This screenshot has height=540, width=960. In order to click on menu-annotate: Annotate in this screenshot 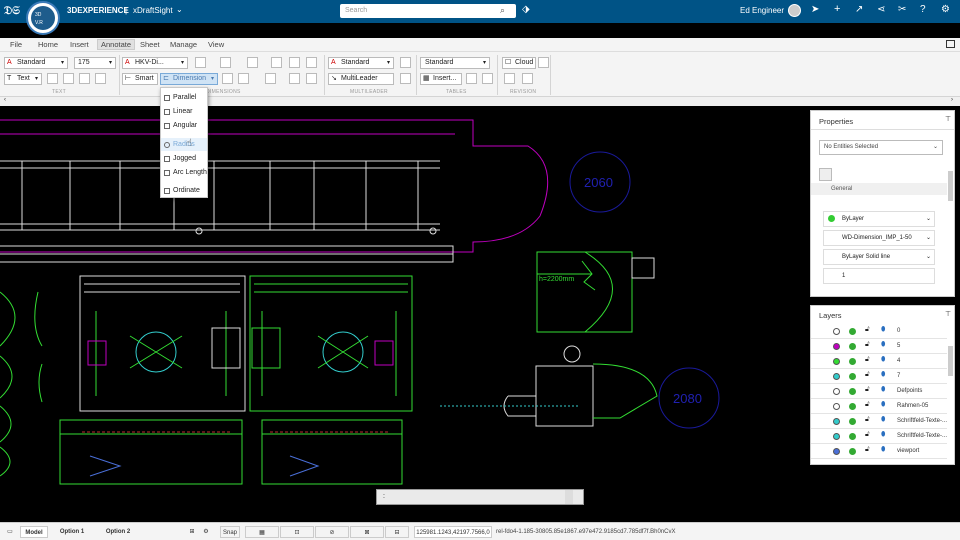, I will do `click(116, 44)`.